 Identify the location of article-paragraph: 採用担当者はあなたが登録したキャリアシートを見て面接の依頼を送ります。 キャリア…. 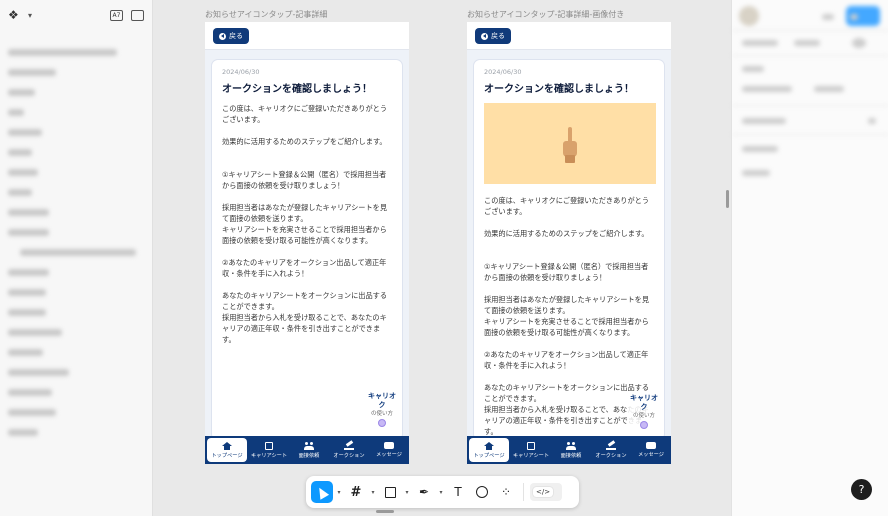
(567, 316).